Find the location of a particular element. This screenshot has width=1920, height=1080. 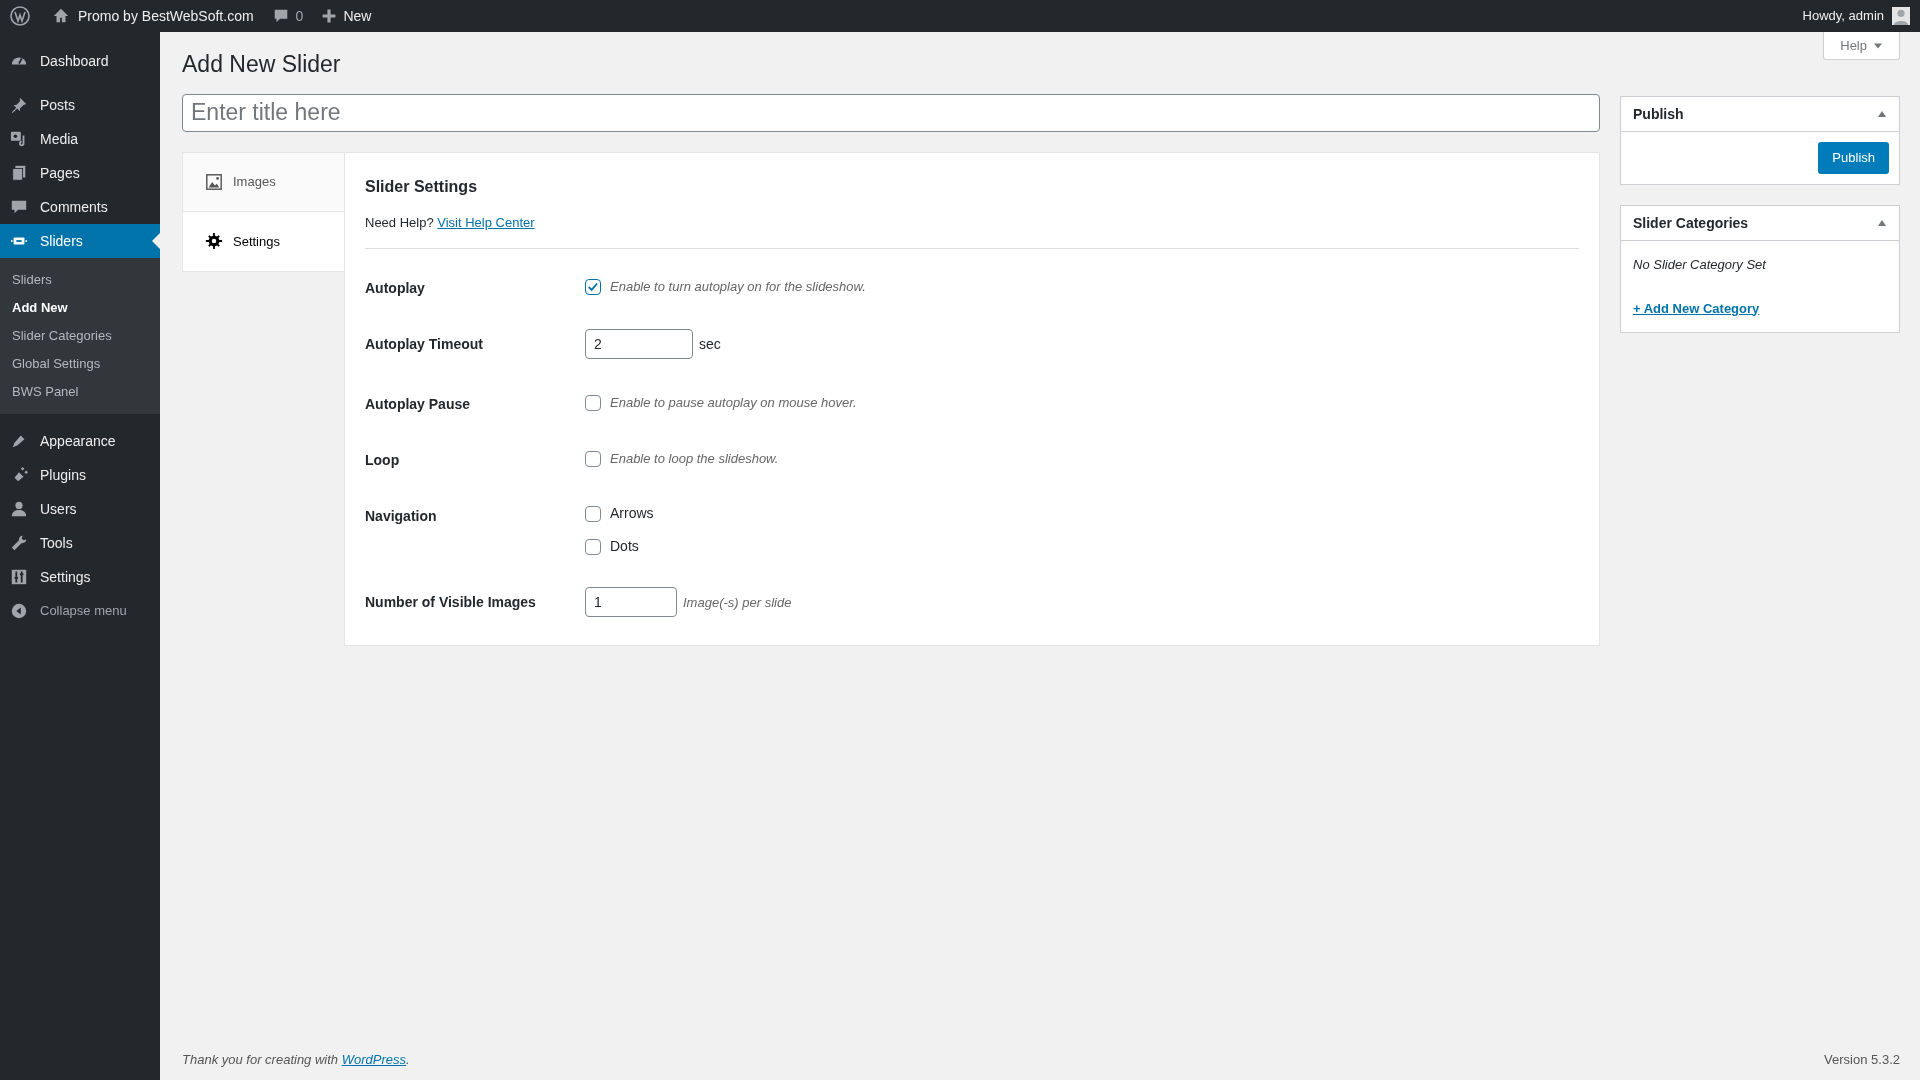

version-text: Version 5.3.2 is located at coordinates (1862, 1060).